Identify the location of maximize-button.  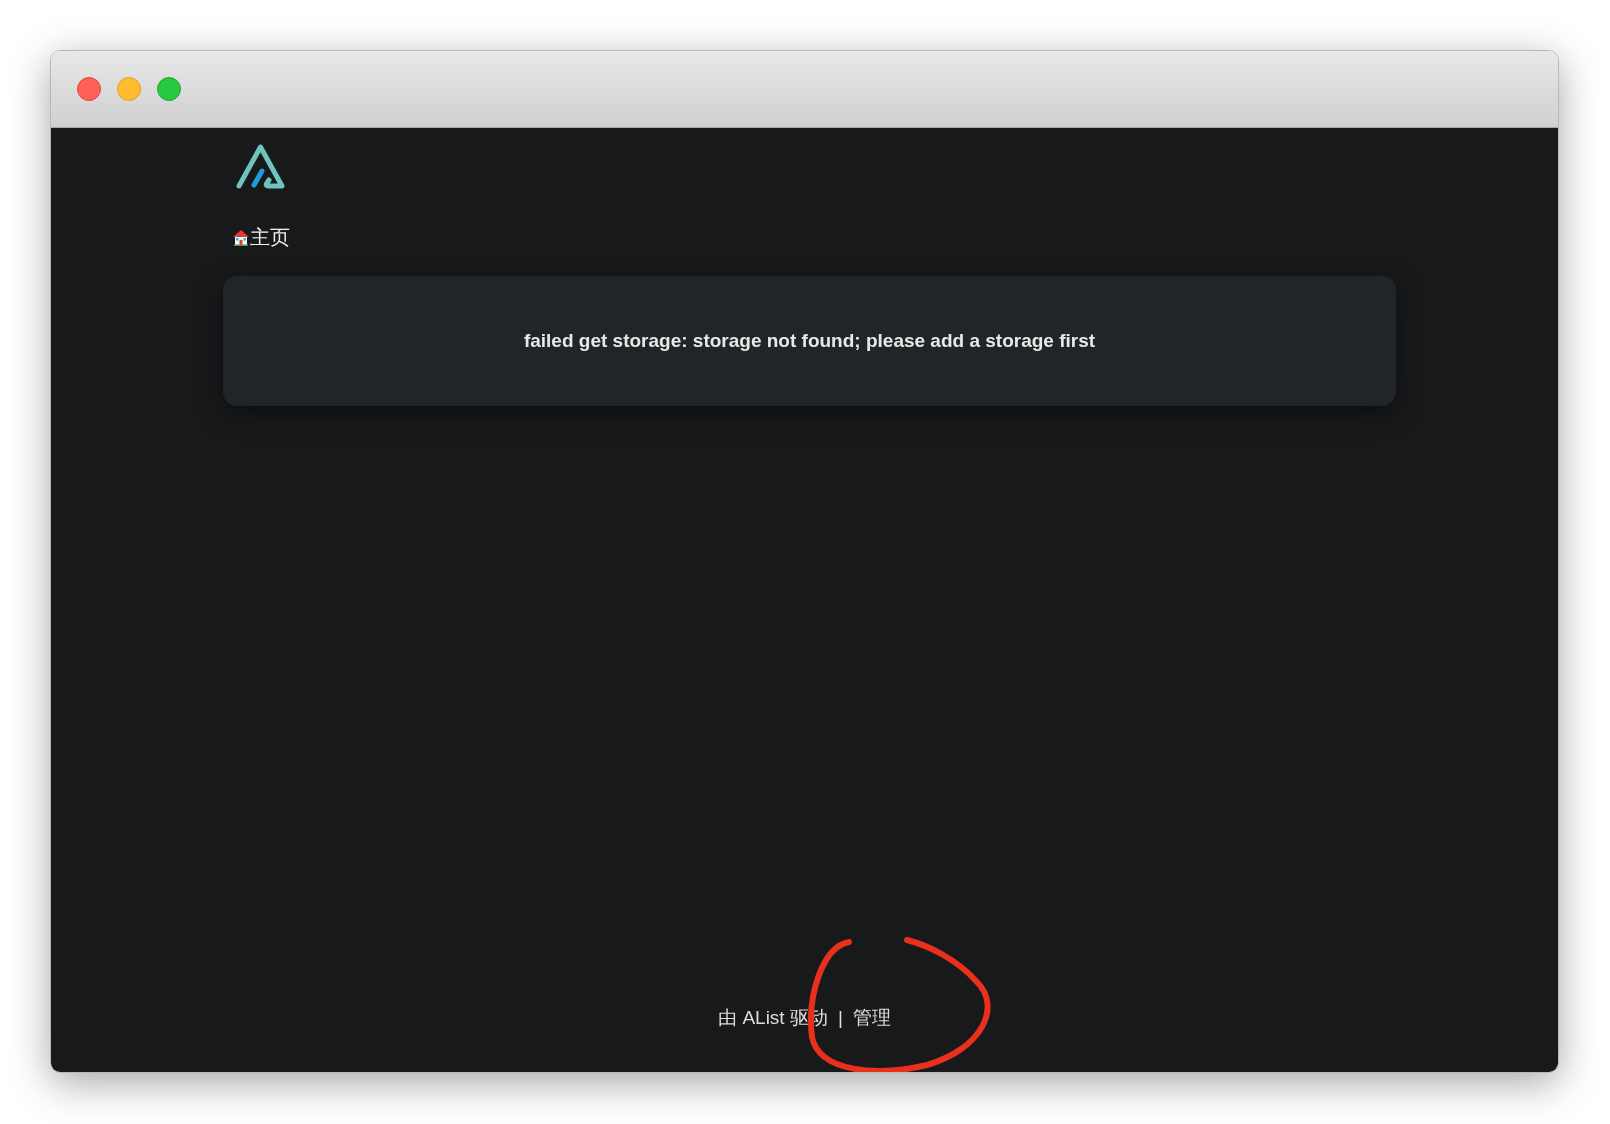
(169, 89).